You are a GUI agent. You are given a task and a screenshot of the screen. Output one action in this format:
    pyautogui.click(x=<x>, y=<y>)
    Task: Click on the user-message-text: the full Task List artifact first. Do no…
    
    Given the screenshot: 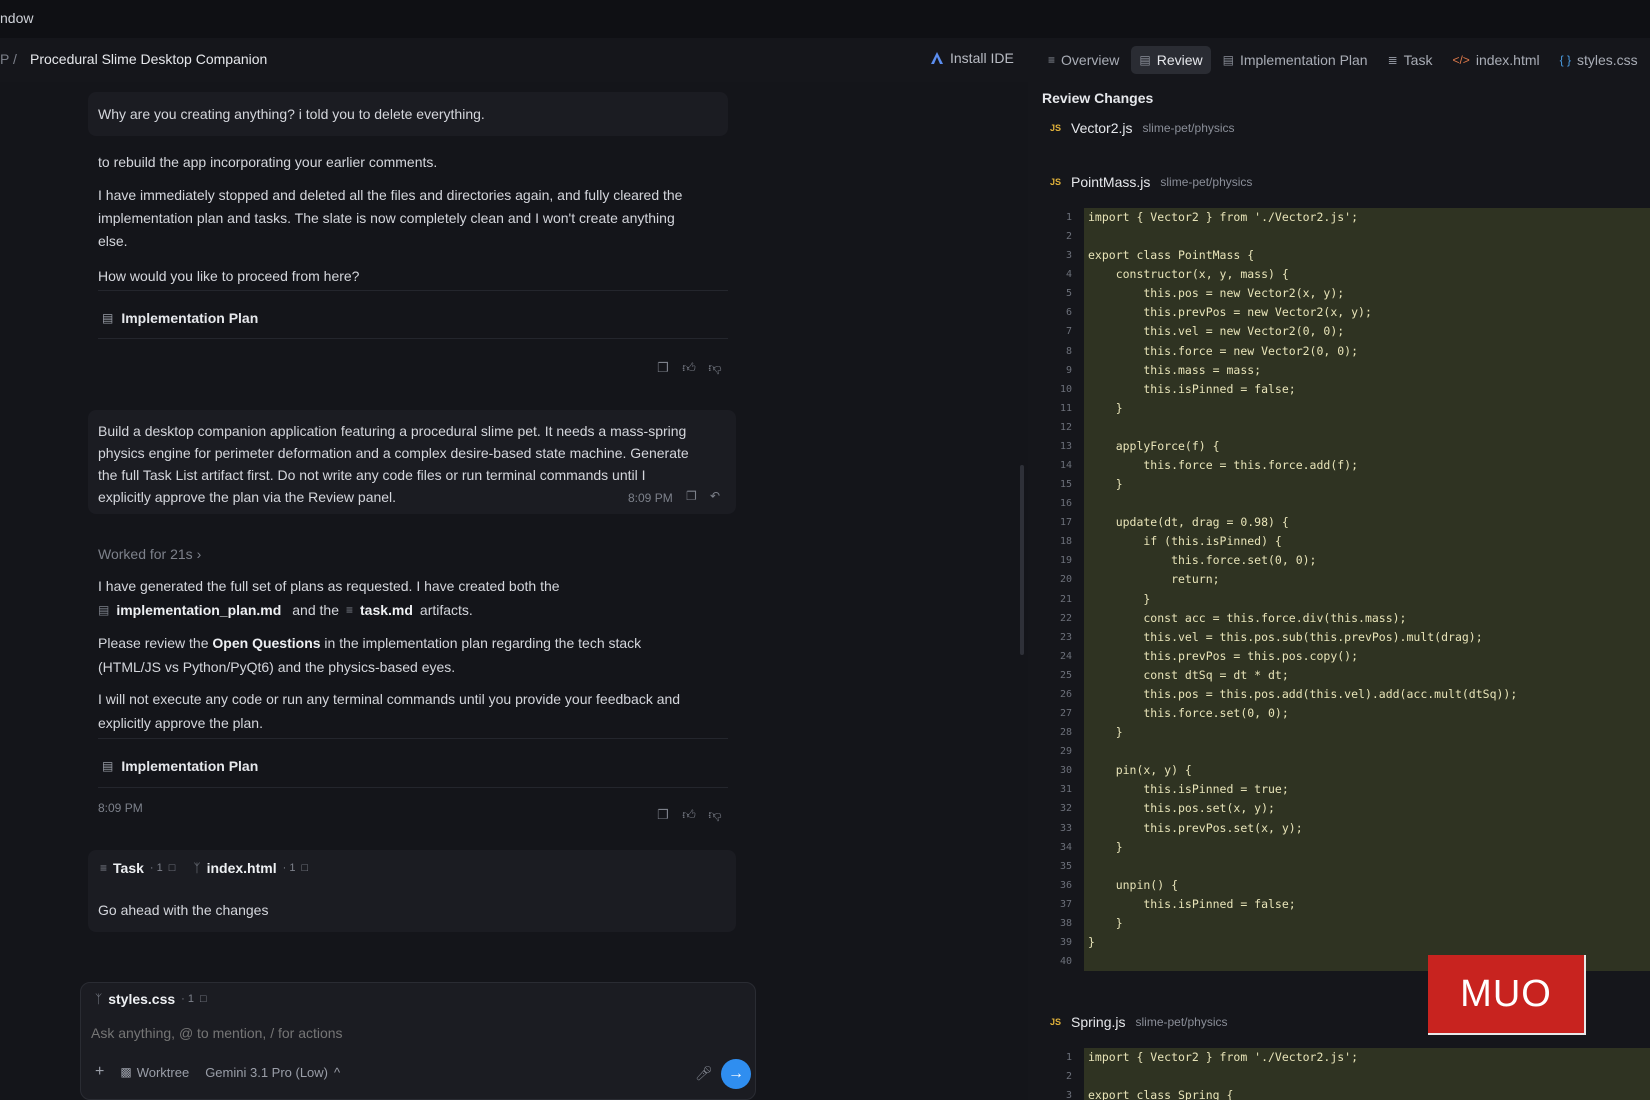 What is the action you would take?
    pyautogui.click(x=372, y=475)
    